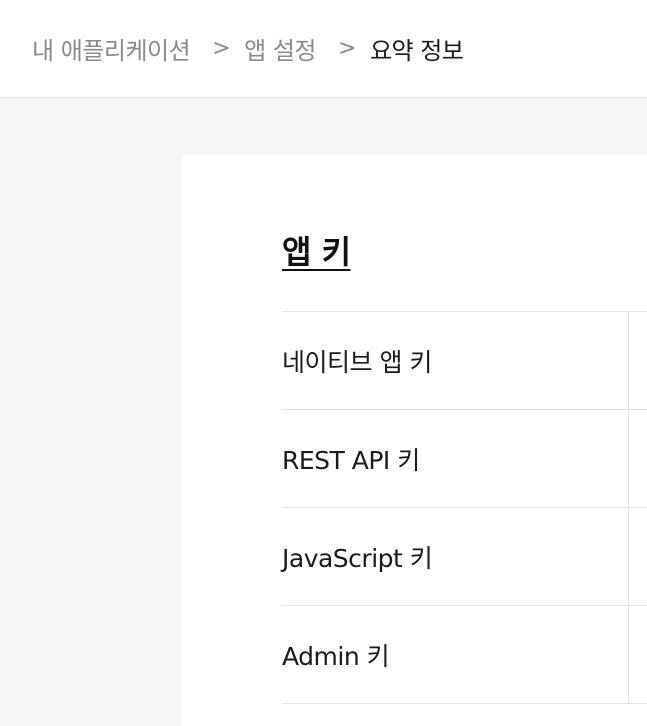 The width and height of the screenshot is (647, 726). Describe the element at coordinates (351, 460) in the screenshot. I see `key-label-rest-api: REST API 키` at that location.